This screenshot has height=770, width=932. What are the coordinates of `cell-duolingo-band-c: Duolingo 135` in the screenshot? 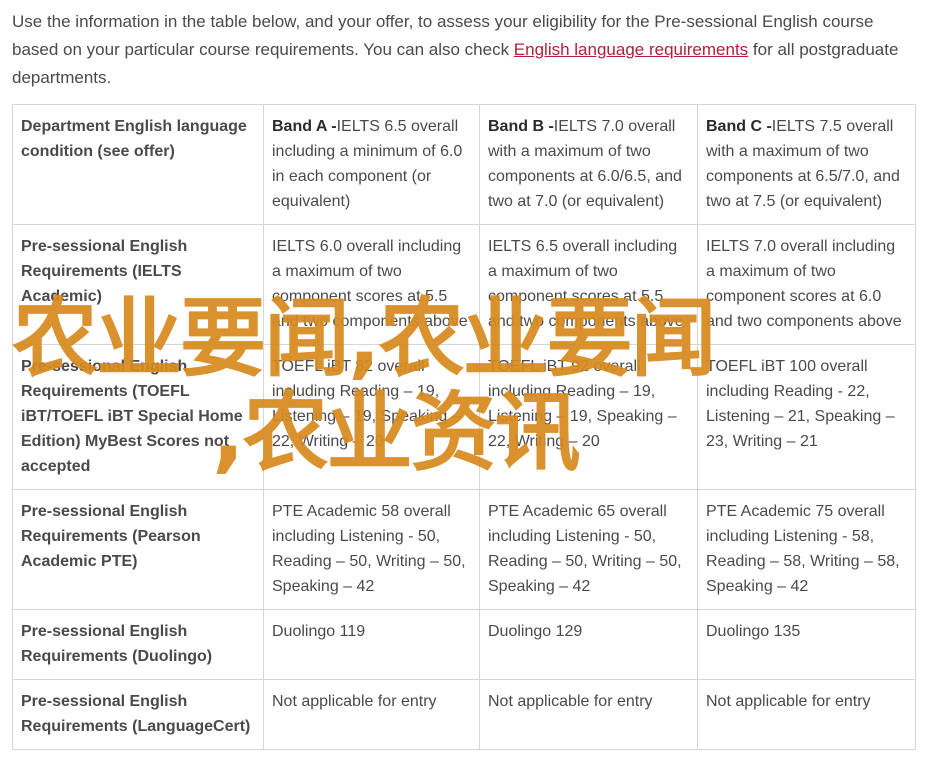 It's located at (806, 644).